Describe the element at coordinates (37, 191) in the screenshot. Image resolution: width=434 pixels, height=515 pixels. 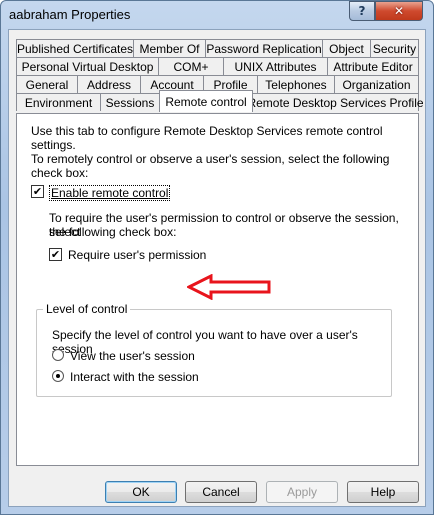
I see `enable-remote-control-checkbox: ✔` at that location.